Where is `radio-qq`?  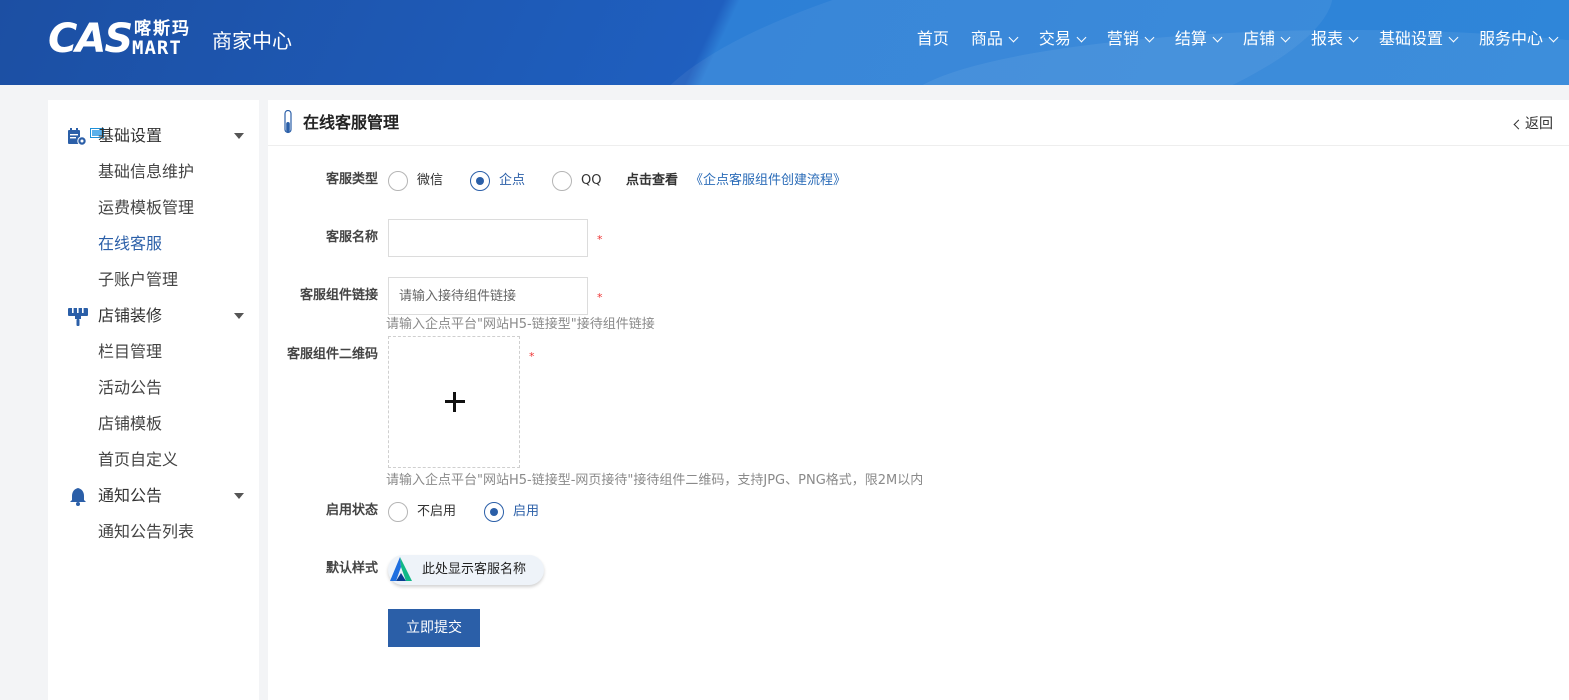
radio-qq is located at coordinates (562, 181).